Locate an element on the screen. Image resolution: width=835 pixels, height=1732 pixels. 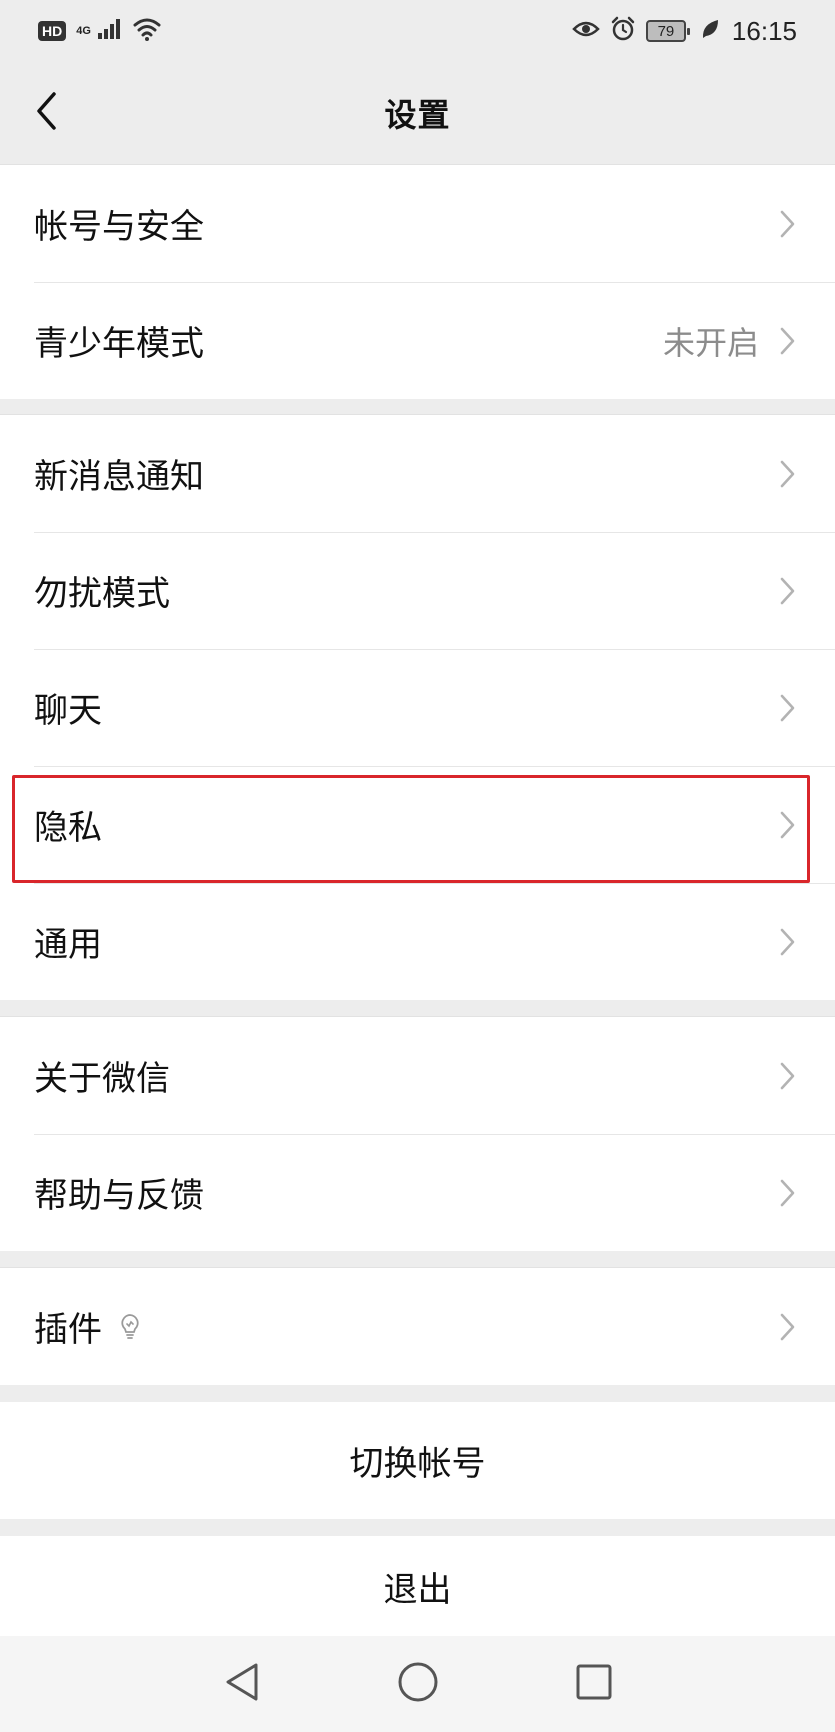
status-time: 16:15 is located at coordinates (764, 30).